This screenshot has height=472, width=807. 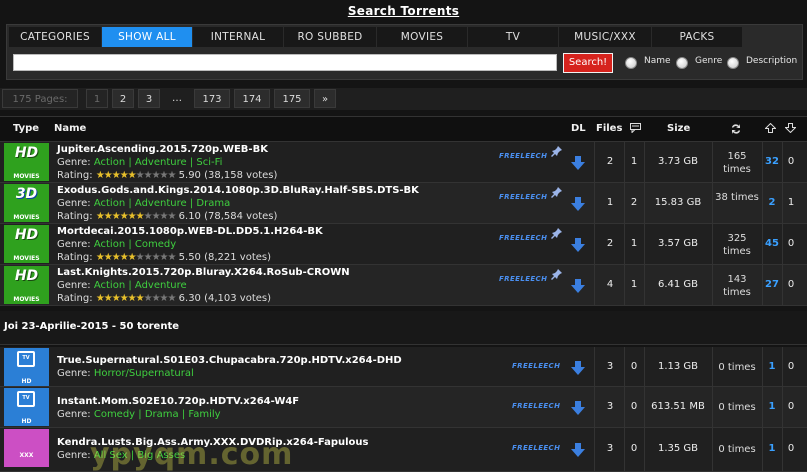 What do you see at coordinates (737, 197) in the screenshot?
I see `completed-count: 38 times` at bounding box center [737, 197].